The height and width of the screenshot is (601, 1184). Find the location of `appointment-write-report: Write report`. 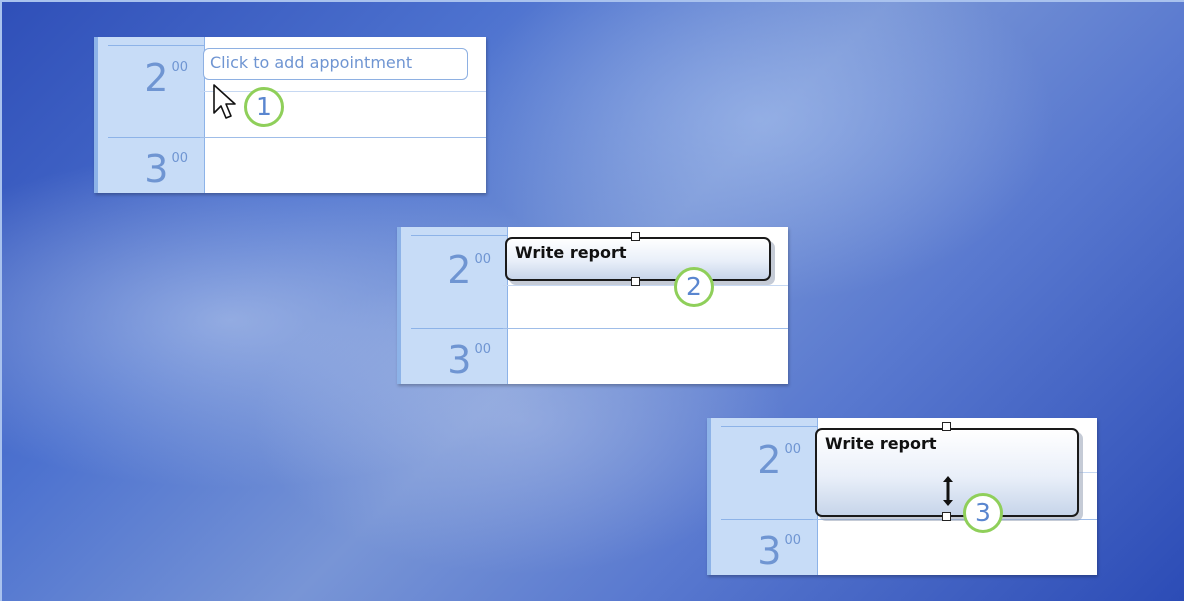

appointment-write-report: Write report is located at coordinates (638, 259).